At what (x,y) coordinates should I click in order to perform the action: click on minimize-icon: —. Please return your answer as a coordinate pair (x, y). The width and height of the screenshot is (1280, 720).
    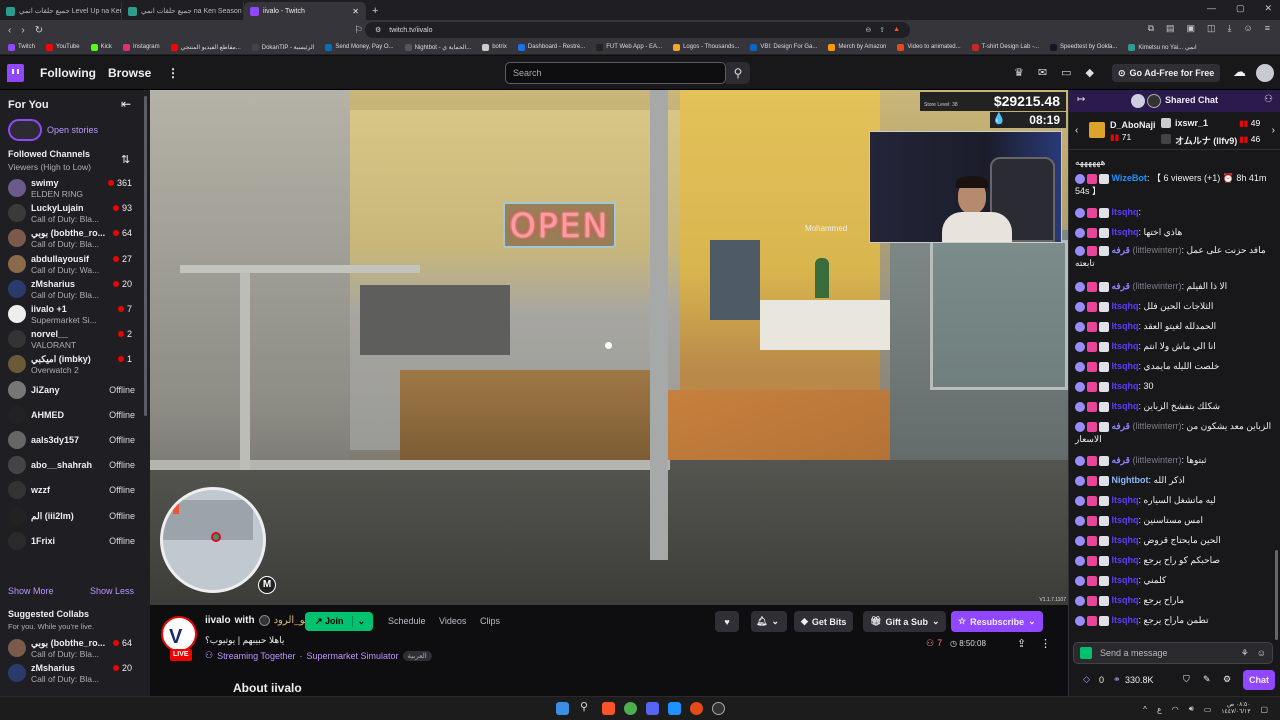
    Looking at the image, I should click on (1211, 8).